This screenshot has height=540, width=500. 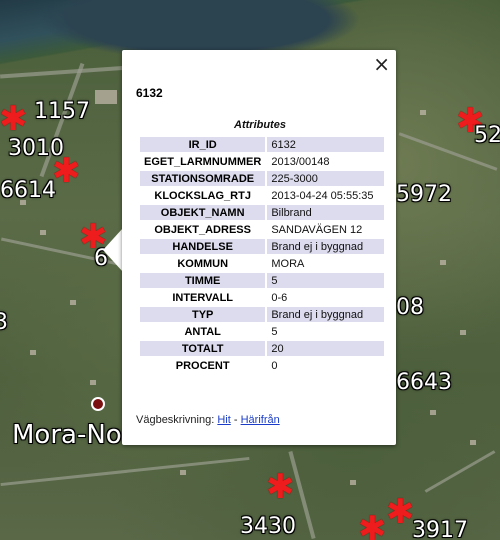 I want to click on place-marker, so click(x=98, y=404).